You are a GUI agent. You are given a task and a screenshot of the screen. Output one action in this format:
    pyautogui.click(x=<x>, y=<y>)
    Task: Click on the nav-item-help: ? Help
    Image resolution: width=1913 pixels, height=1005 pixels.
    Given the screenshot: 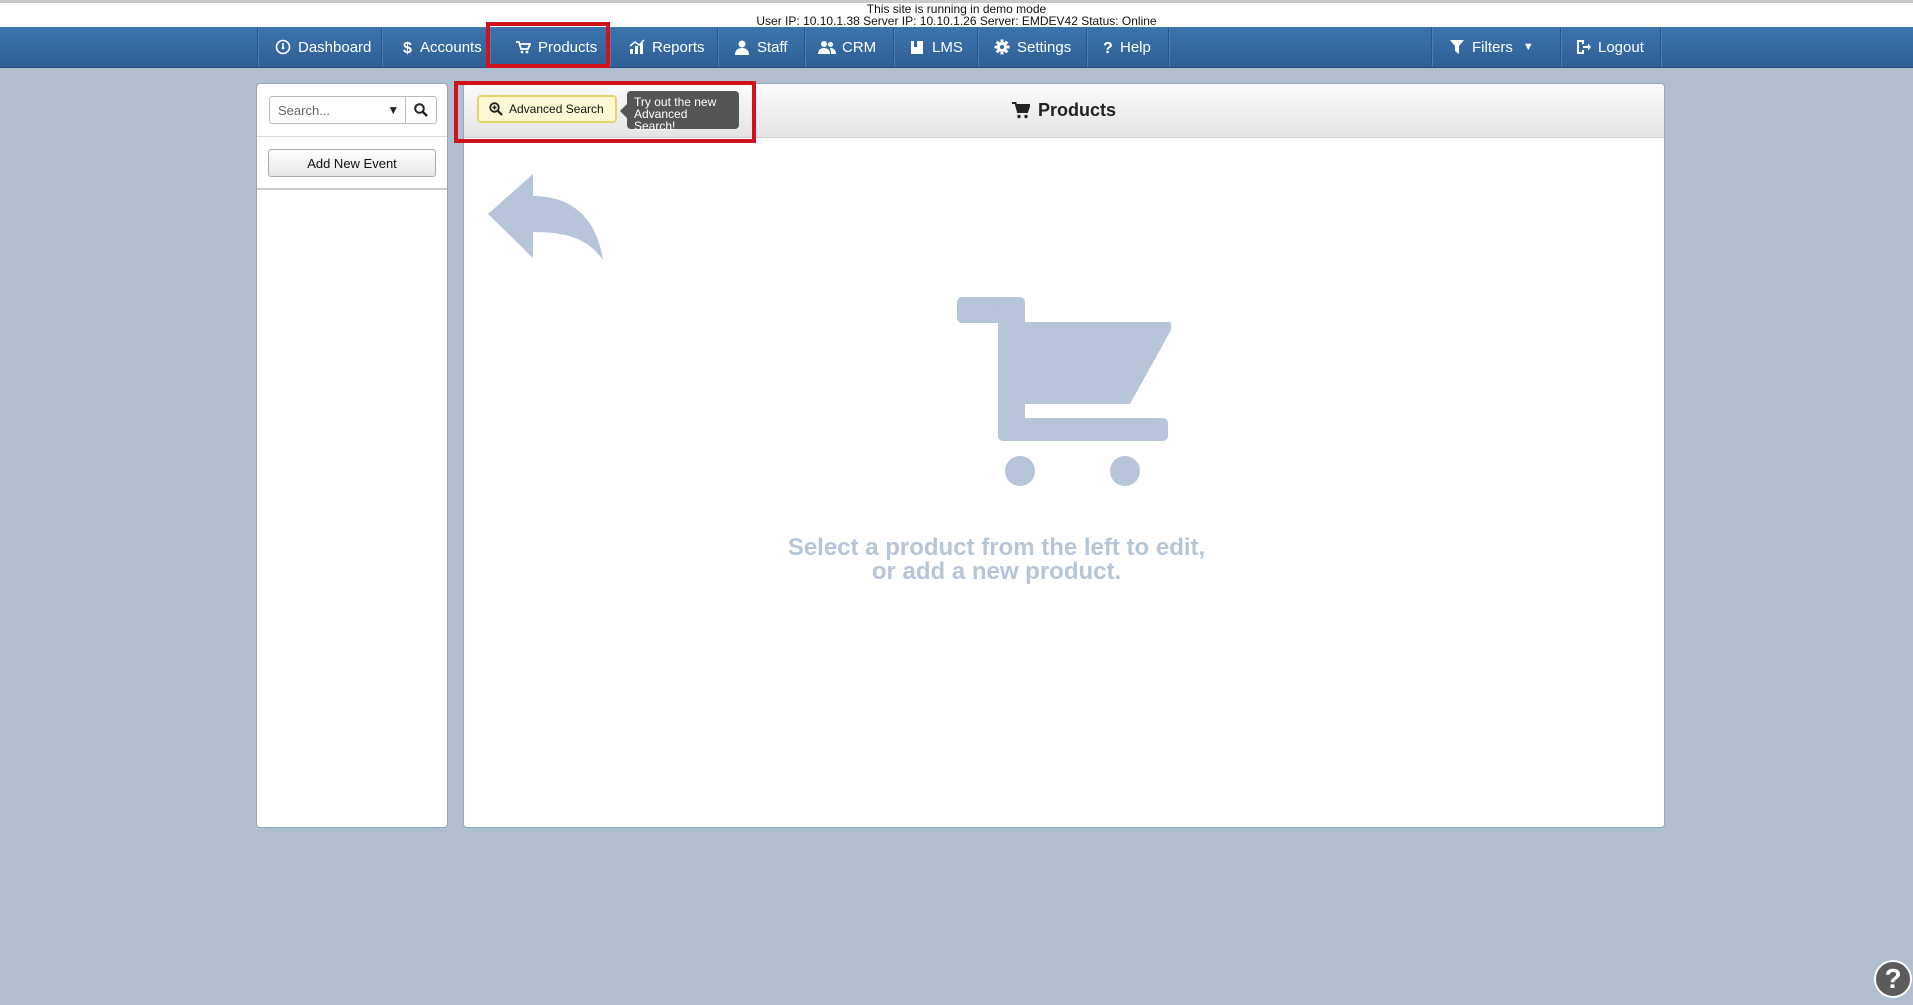 What is the action you would take?
    pyautogui.click(x=1126, y=47)
    